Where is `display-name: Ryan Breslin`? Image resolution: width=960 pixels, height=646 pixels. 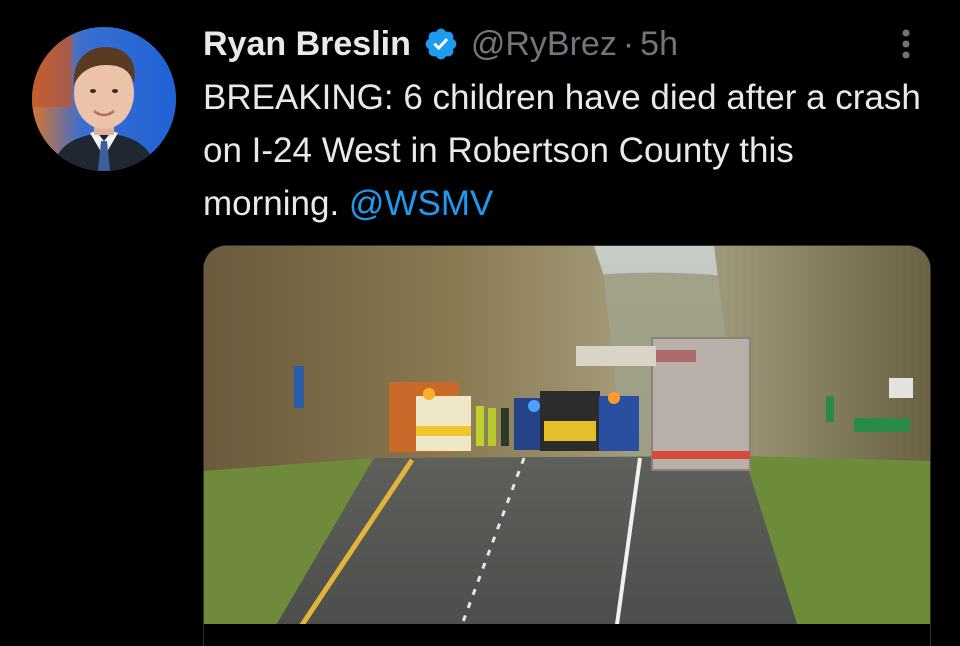 display-name: Ryan Breslin is located at coordinates (307, 44).